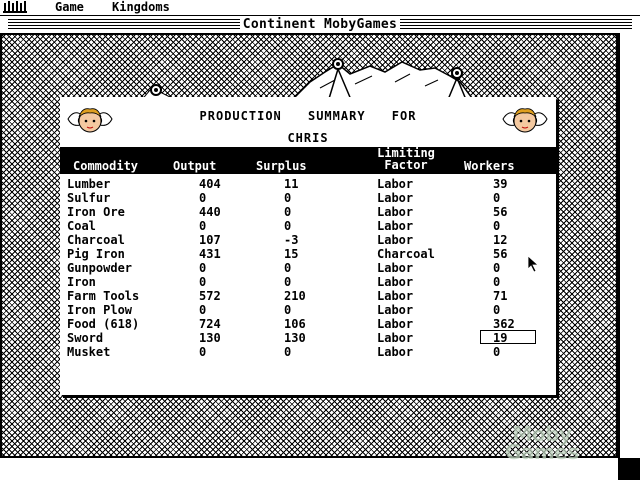 The height and width of the screenshot is (480, 640). I want to click on table-row: Iron Plow 0 0 Labor 0, so click(308, 310).